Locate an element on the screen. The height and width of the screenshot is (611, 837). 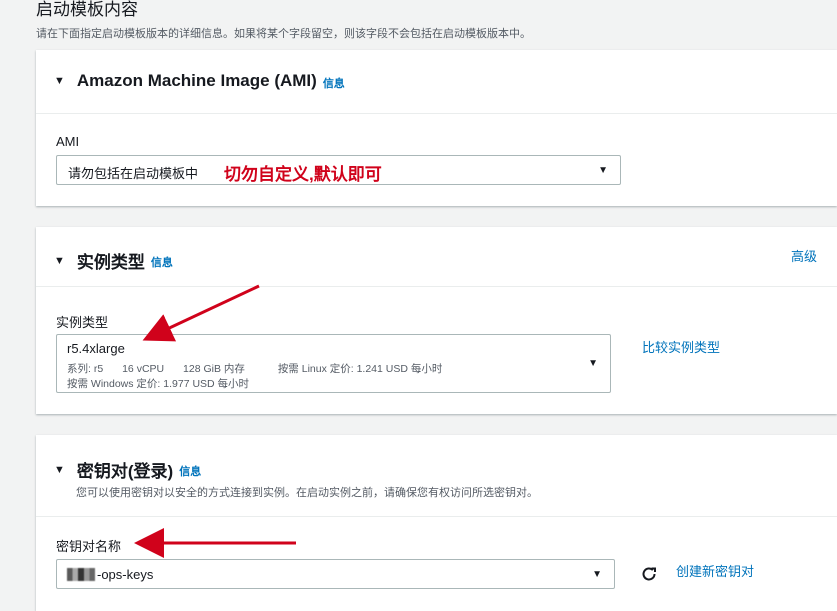
instance-linux-price: 按需 Linux 定价: 1.241 USD 每小时 is located at coordinates (360, 369).